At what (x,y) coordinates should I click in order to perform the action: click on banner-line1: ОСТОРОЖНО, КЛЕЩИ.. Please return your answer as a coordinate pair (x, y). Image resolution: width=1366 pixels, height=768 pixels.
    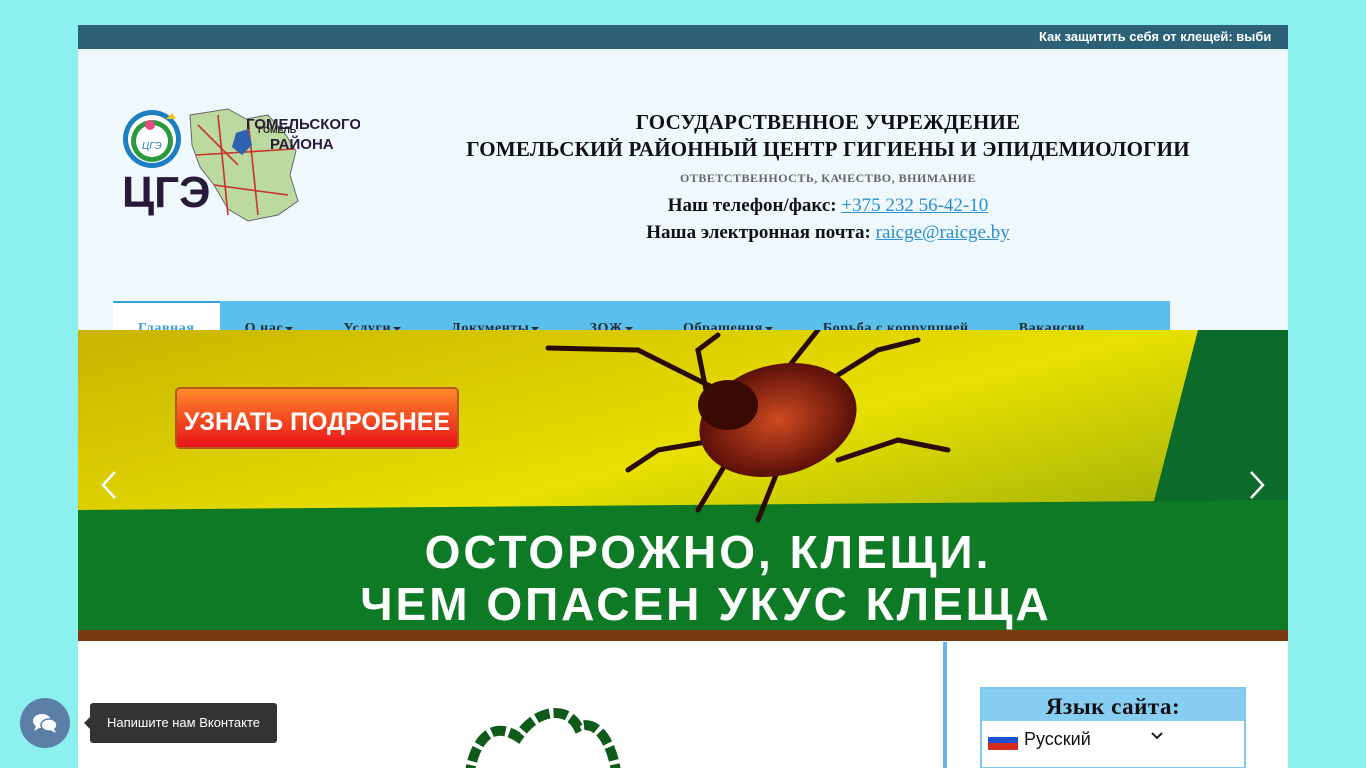
    Looking at the image, I should click on (708, 552).